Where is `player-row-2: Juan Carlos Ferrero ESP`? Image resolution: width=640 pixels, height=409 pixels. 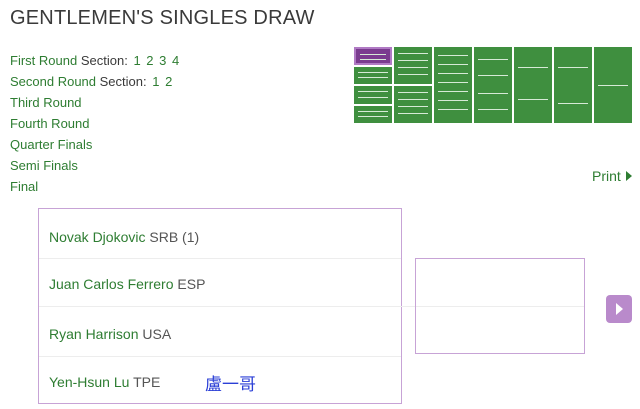
player-row-2: Juan Carlos Ferrero ESP is located at coordinates (127, 284).